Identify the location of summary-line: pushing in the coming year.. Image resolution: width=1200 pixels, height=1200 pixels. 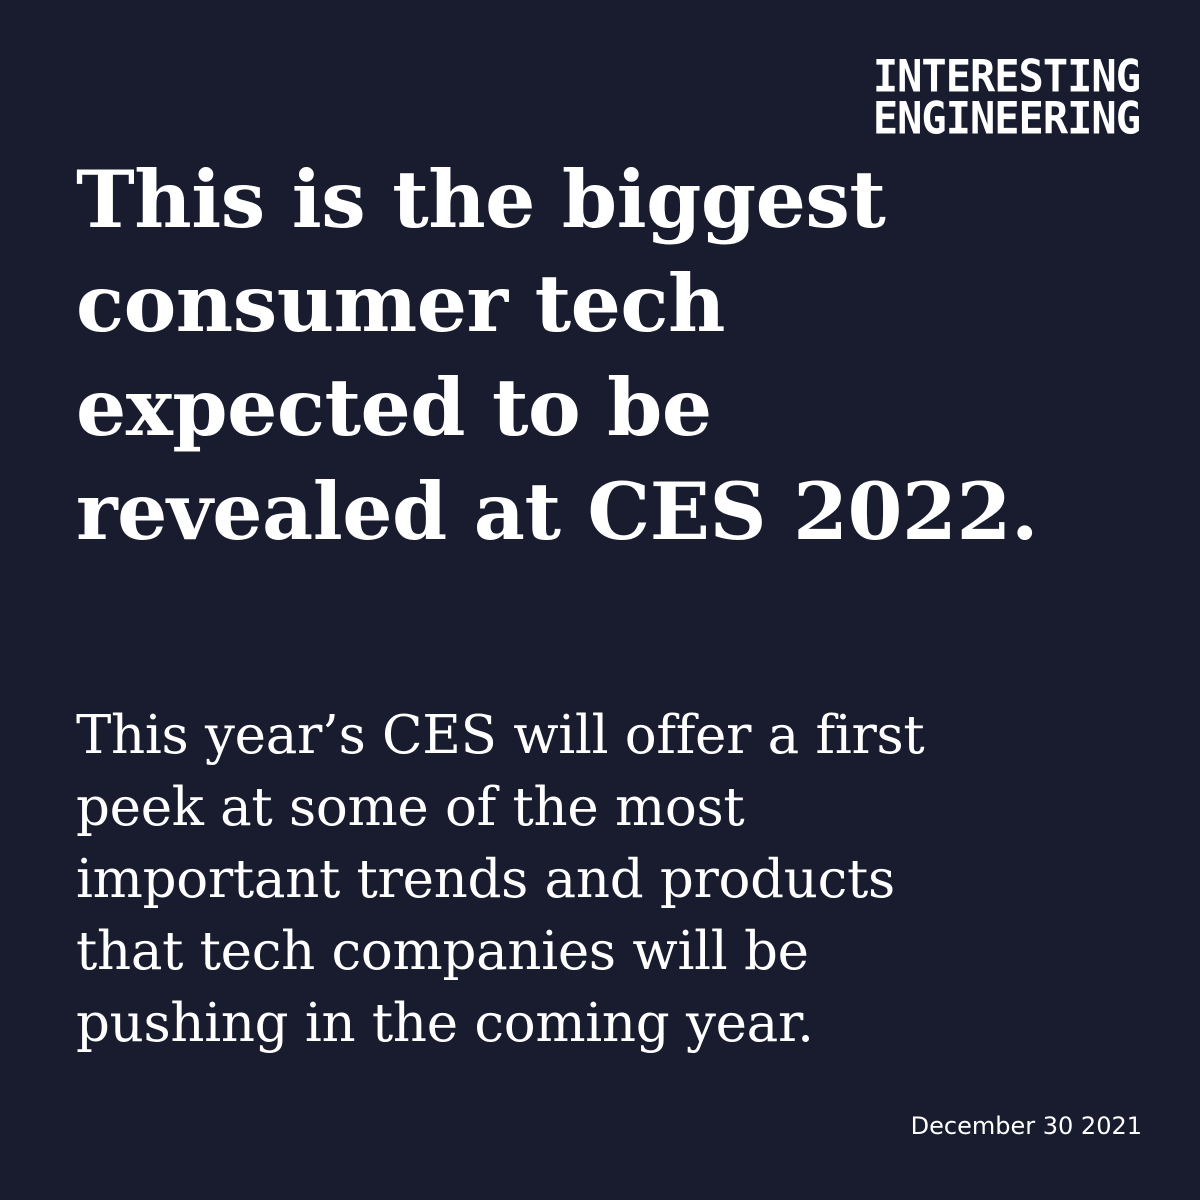
(445, 1023).